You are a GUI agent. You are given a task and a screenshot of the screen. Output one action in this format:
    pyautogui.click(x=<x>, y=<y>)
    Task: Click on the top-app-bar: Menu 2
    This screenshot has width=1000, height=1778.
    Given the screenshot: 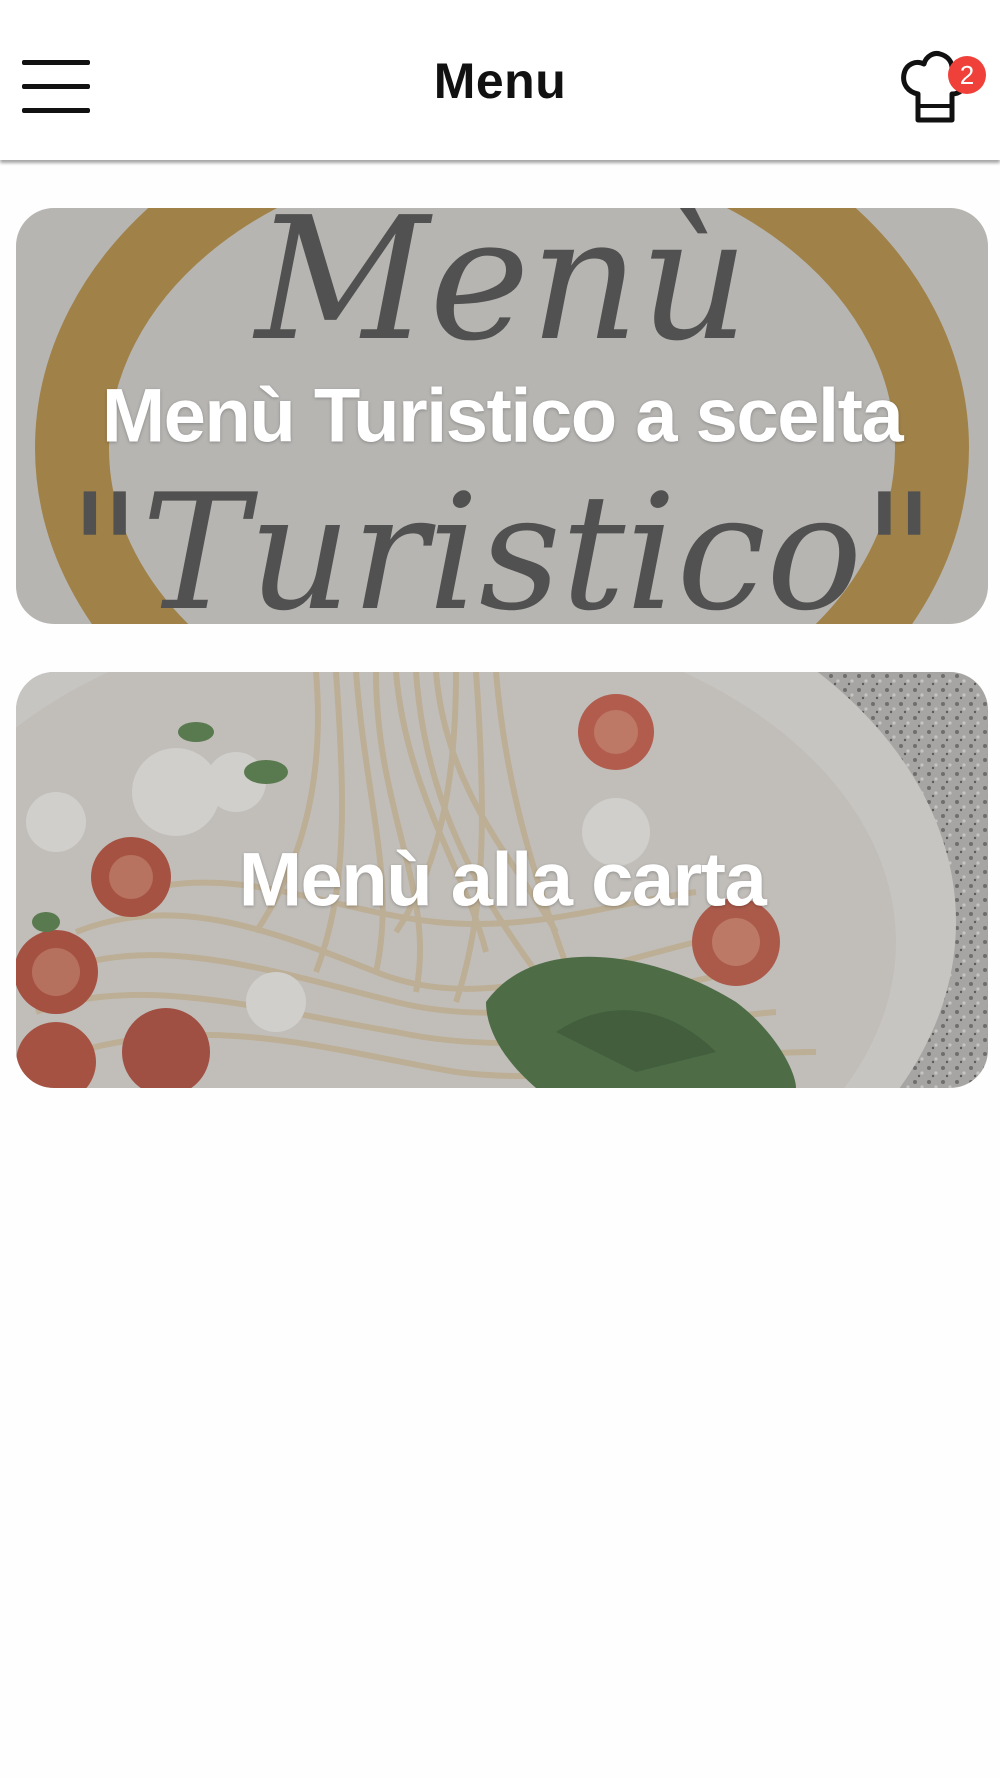 What is the action you would take?
    pyautogui.click(x=500, y=80)
    